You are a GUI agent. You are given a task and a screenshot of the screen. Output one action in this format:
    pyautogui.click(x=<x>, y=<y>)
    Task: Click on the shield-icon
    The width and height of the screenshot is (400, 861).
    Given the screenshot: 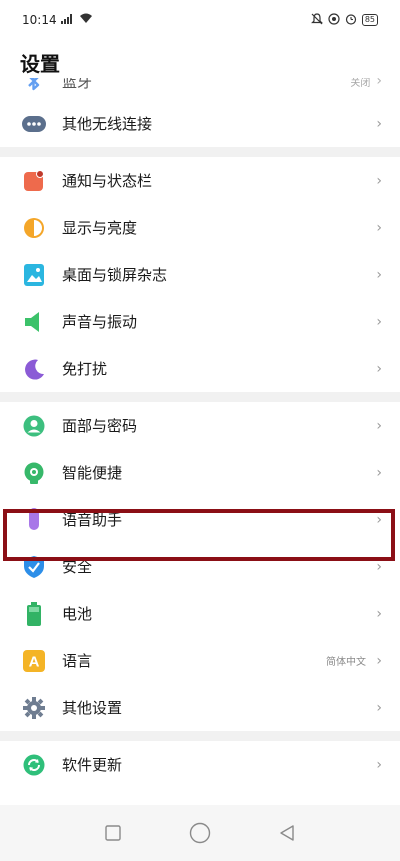 What is the action you would take?
    pyautogui.click(x=34, y=567)
    